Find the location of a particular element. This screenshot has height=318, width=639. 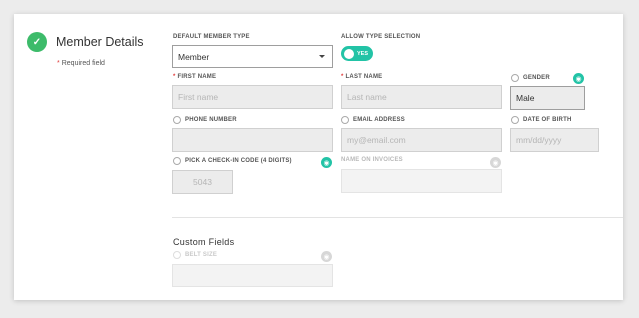

first-name-input: First name is located at coordinates (252, 97).